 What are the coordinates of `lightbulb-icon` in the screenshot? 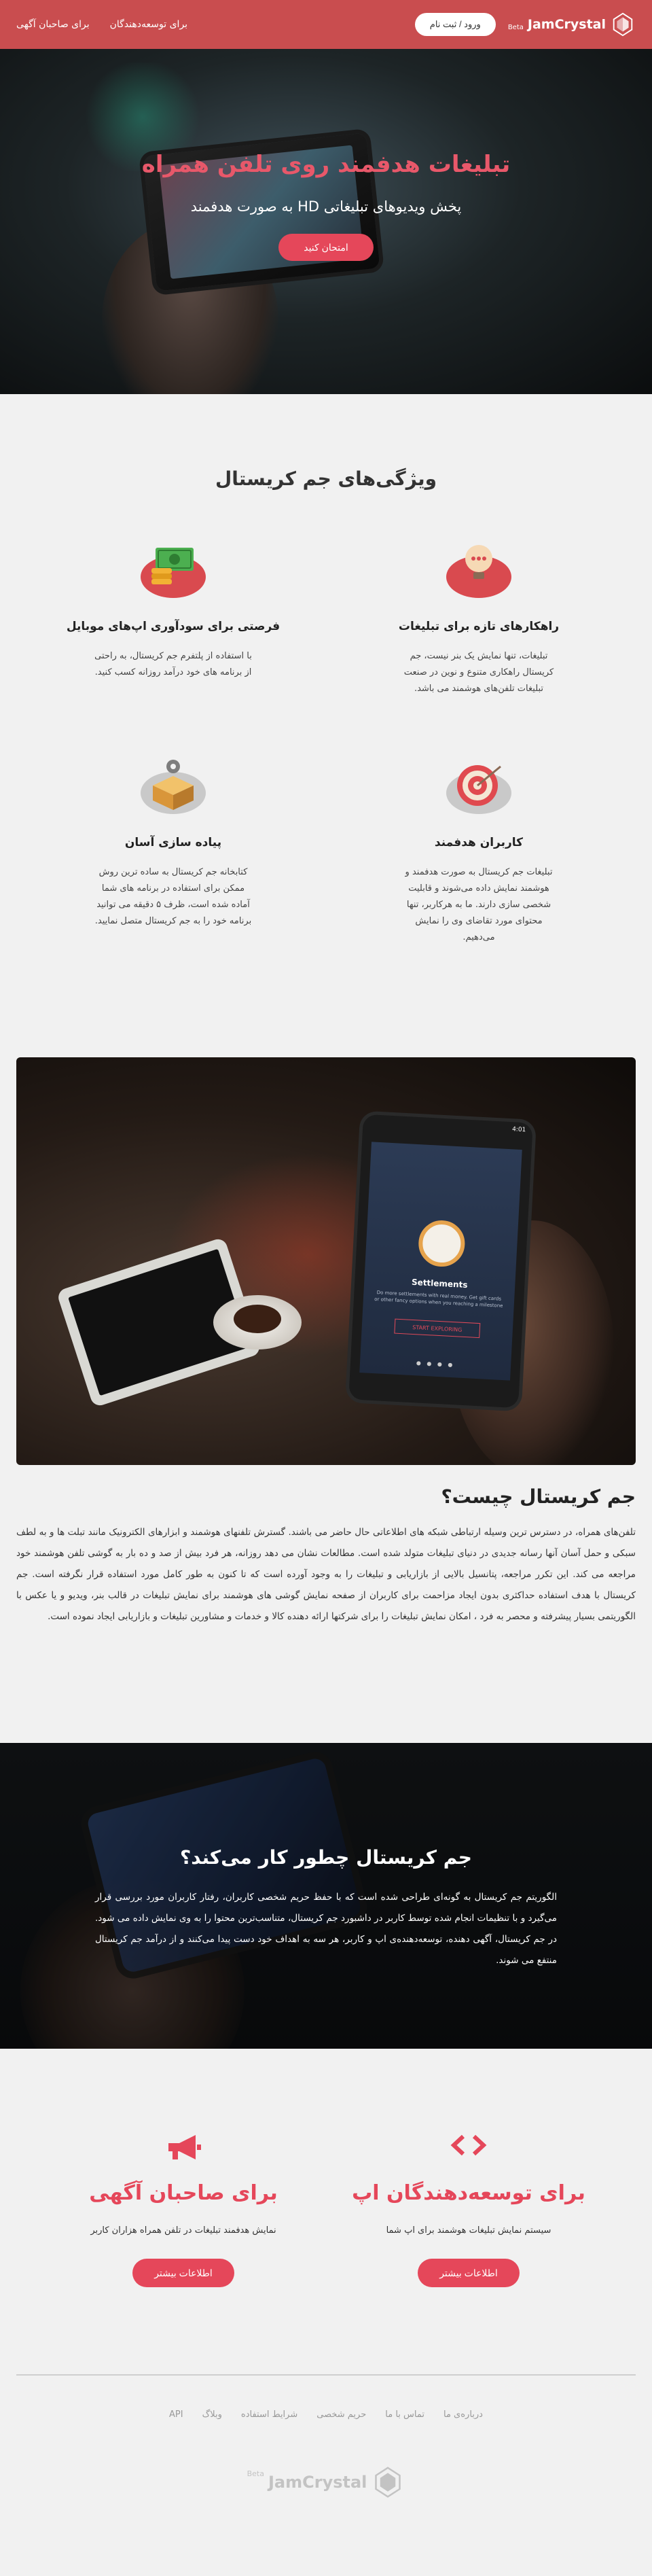 It's located at (479, 571).